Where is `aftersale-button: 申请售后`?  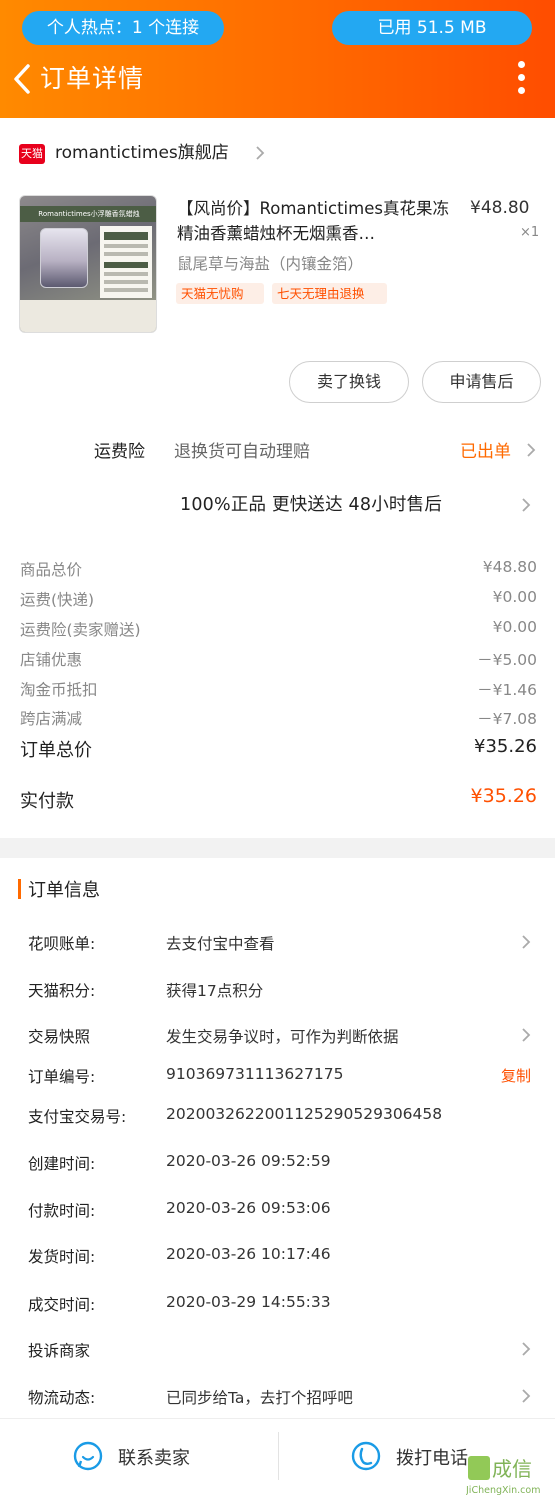
aftersale-button: 申请售后 is located at coordinates (481, 382).